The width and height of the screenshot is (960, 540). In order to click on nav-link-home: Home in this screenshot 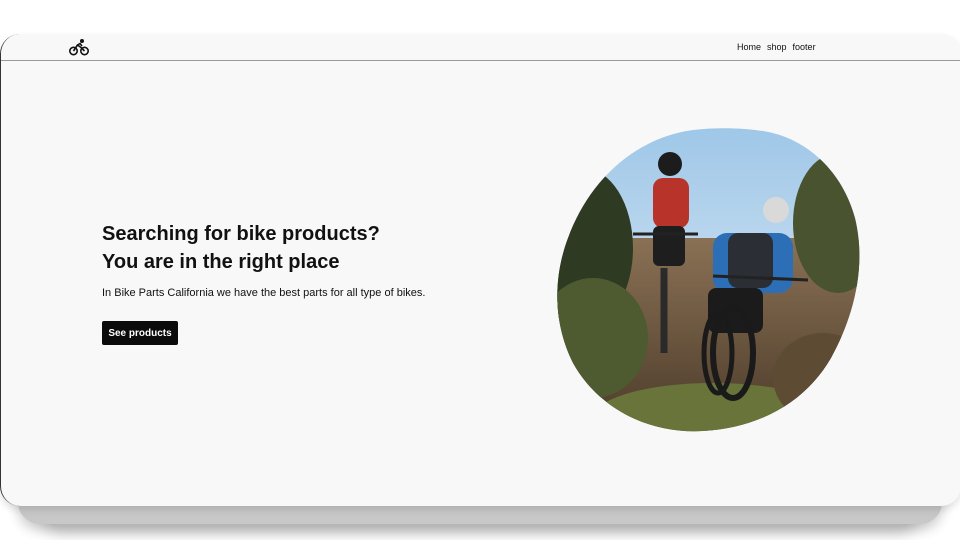, I will do `click(749, 47)`.